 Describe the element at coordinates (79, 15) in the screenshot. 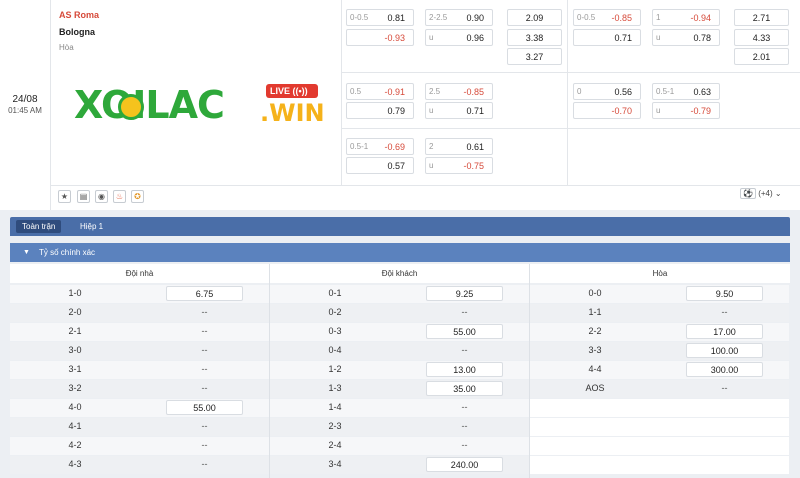

I see `home-team: AS Roma` at that location.